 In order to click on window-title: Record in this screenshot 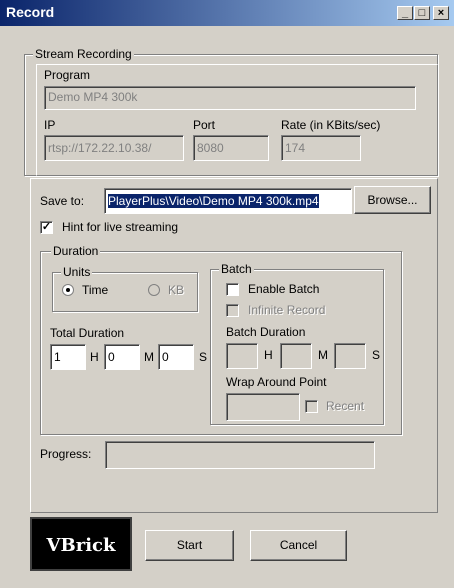, I will do `click(30, 12)`.